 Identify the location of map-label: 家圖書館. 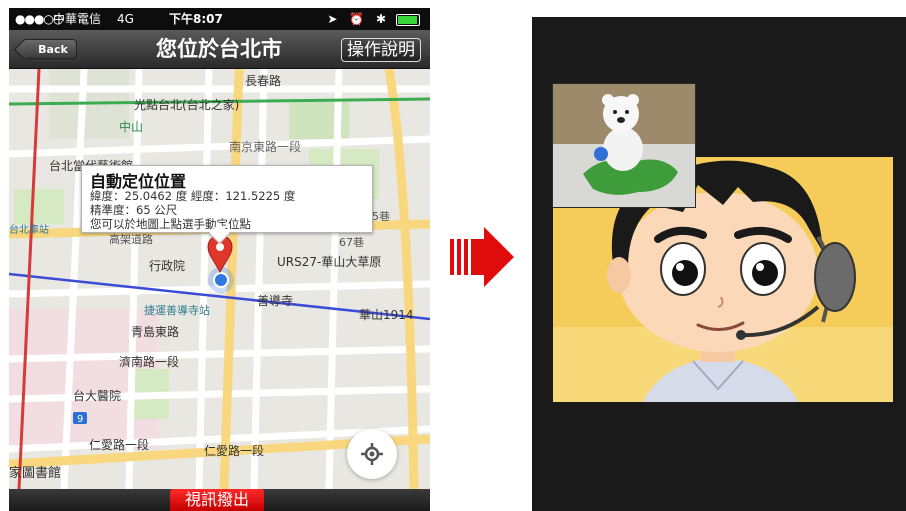
(35, 473).